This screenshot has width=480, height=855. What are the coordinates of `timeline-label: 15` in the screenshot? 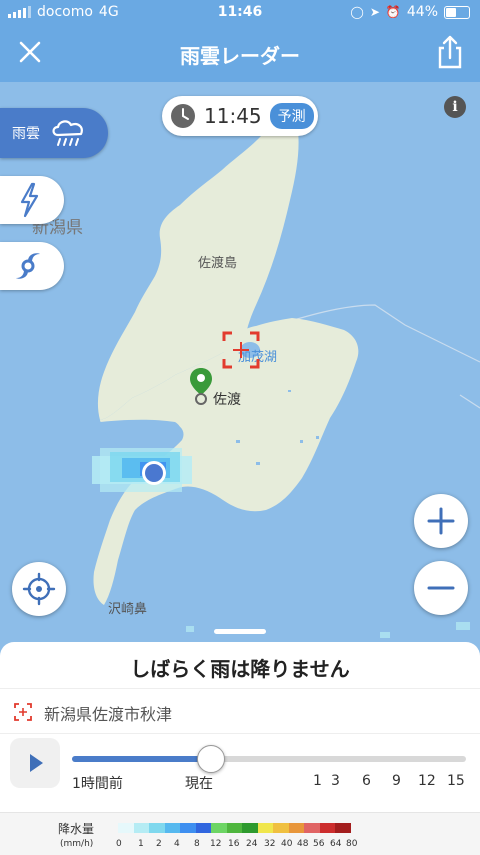 It's located at (456, 781).